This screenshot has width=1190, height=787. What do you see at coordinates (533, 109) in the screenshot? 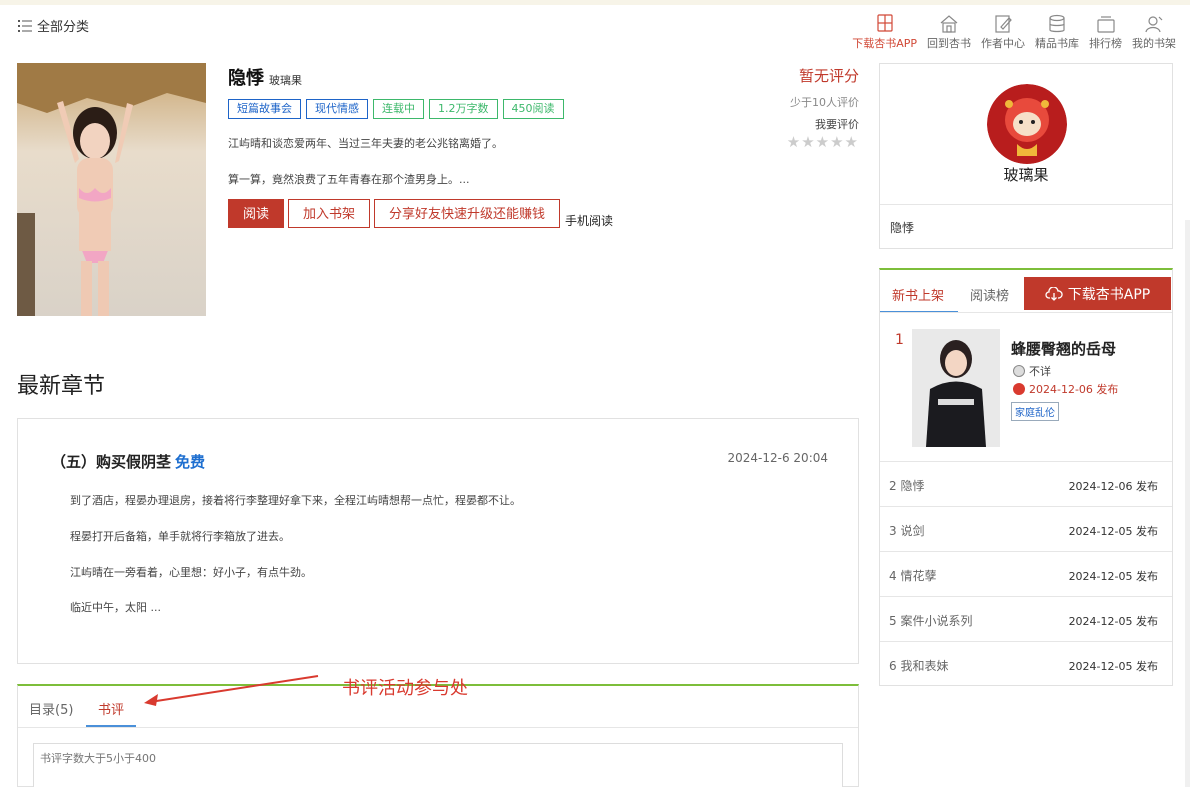
I see `tag-read-count: 450阅读` at bounding box center [533, 109].